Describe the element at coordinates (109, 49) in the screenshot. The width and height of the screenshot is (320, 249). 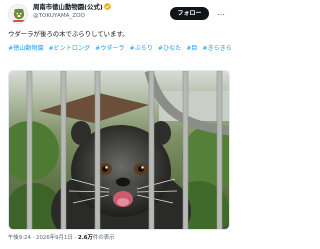
I see `hashtag-link: #ウダーラ` at that location.